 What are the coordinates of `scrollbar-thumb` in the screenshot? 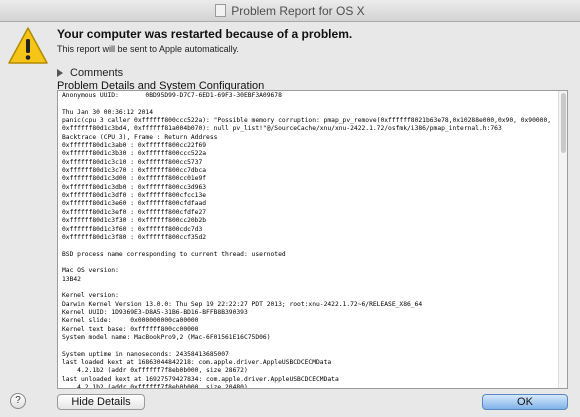 It's located at (563, 123).